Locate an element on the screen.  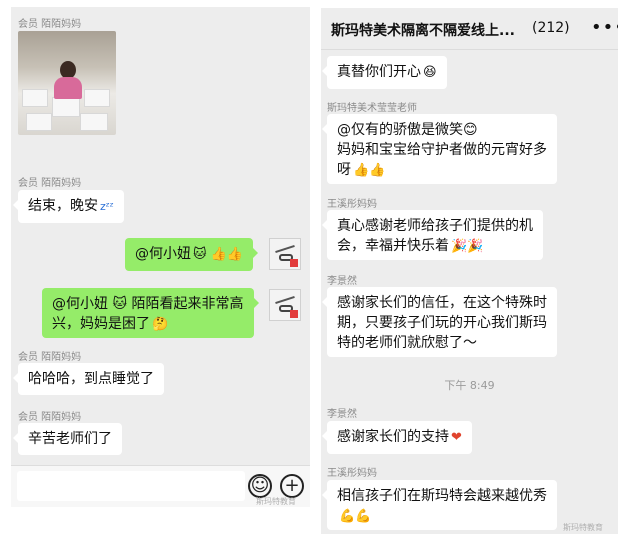
message-bubble: 结束，晚安 zᶻᶻ is located at coordinates (68, 206).